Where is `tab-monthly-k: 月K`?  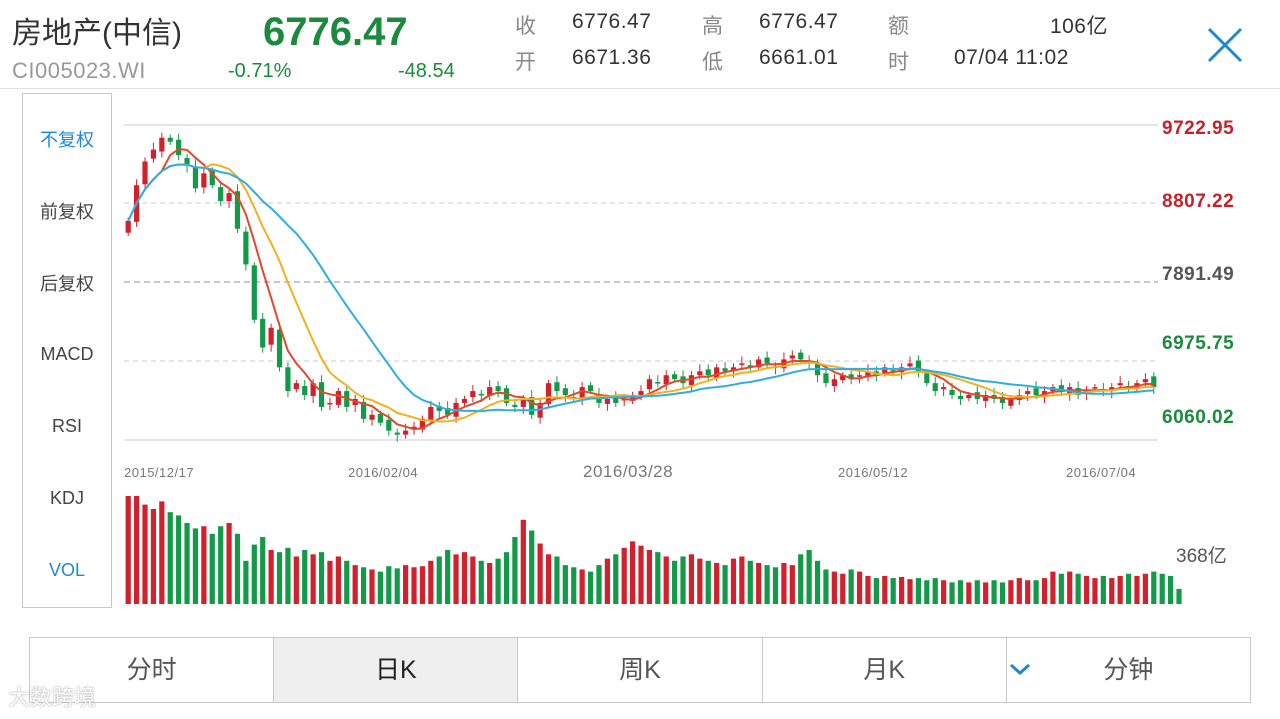 tab-monthly-k: 月K is located at coordinates (885, 670).